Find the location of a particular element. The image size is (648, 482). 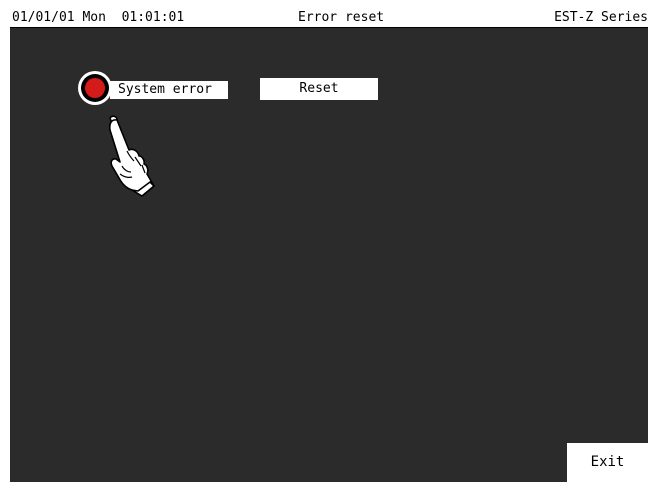

system-error-label: System error is located at coordinates (169, 90).